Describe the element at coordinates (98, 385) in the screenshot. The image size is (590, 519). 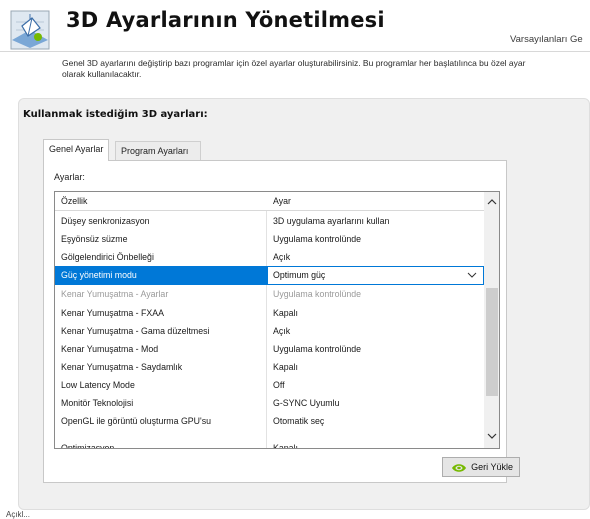
I see `row-feature: Low Latency Mode` at that location.